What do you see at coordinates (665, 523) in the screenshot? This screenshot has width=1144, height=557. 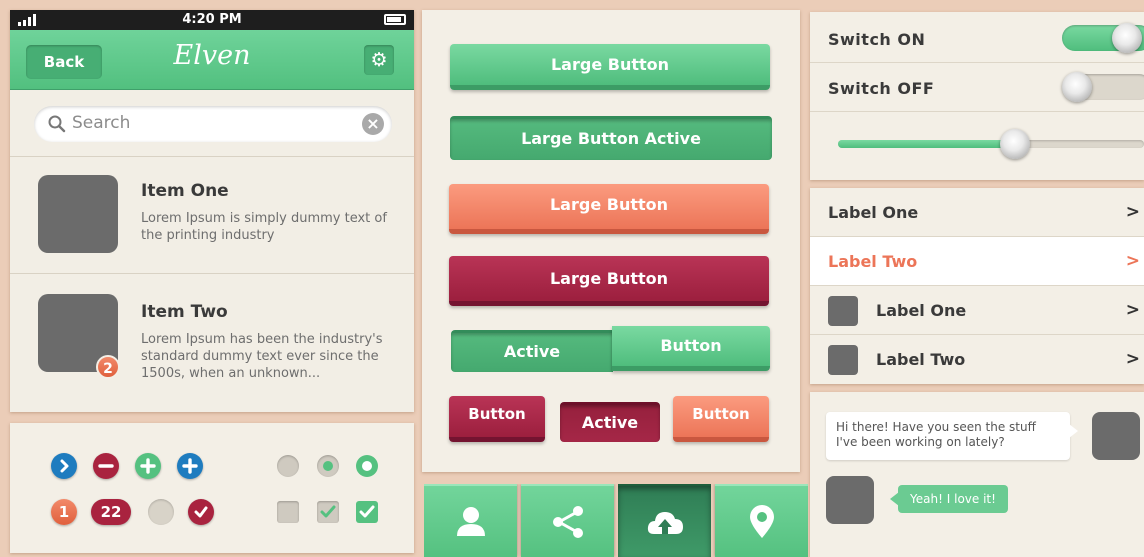 I see `cloud-upload-icon` at bounding box center [665, 523].